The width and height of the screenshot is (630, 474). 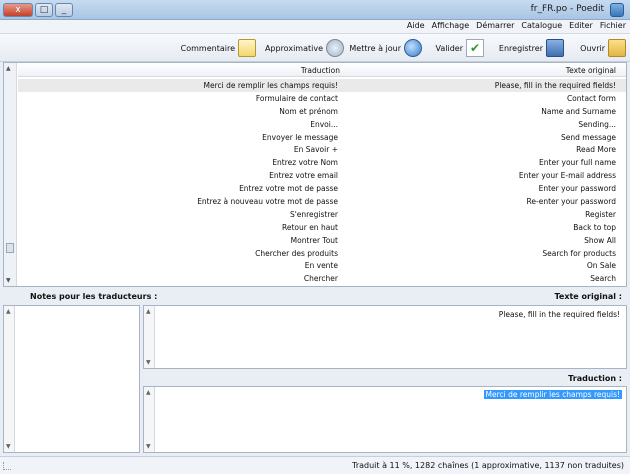 I want to click on translation-textarea: ▲ ▼ Merci de remplir les champs requis!, so click(x=385, y=419).